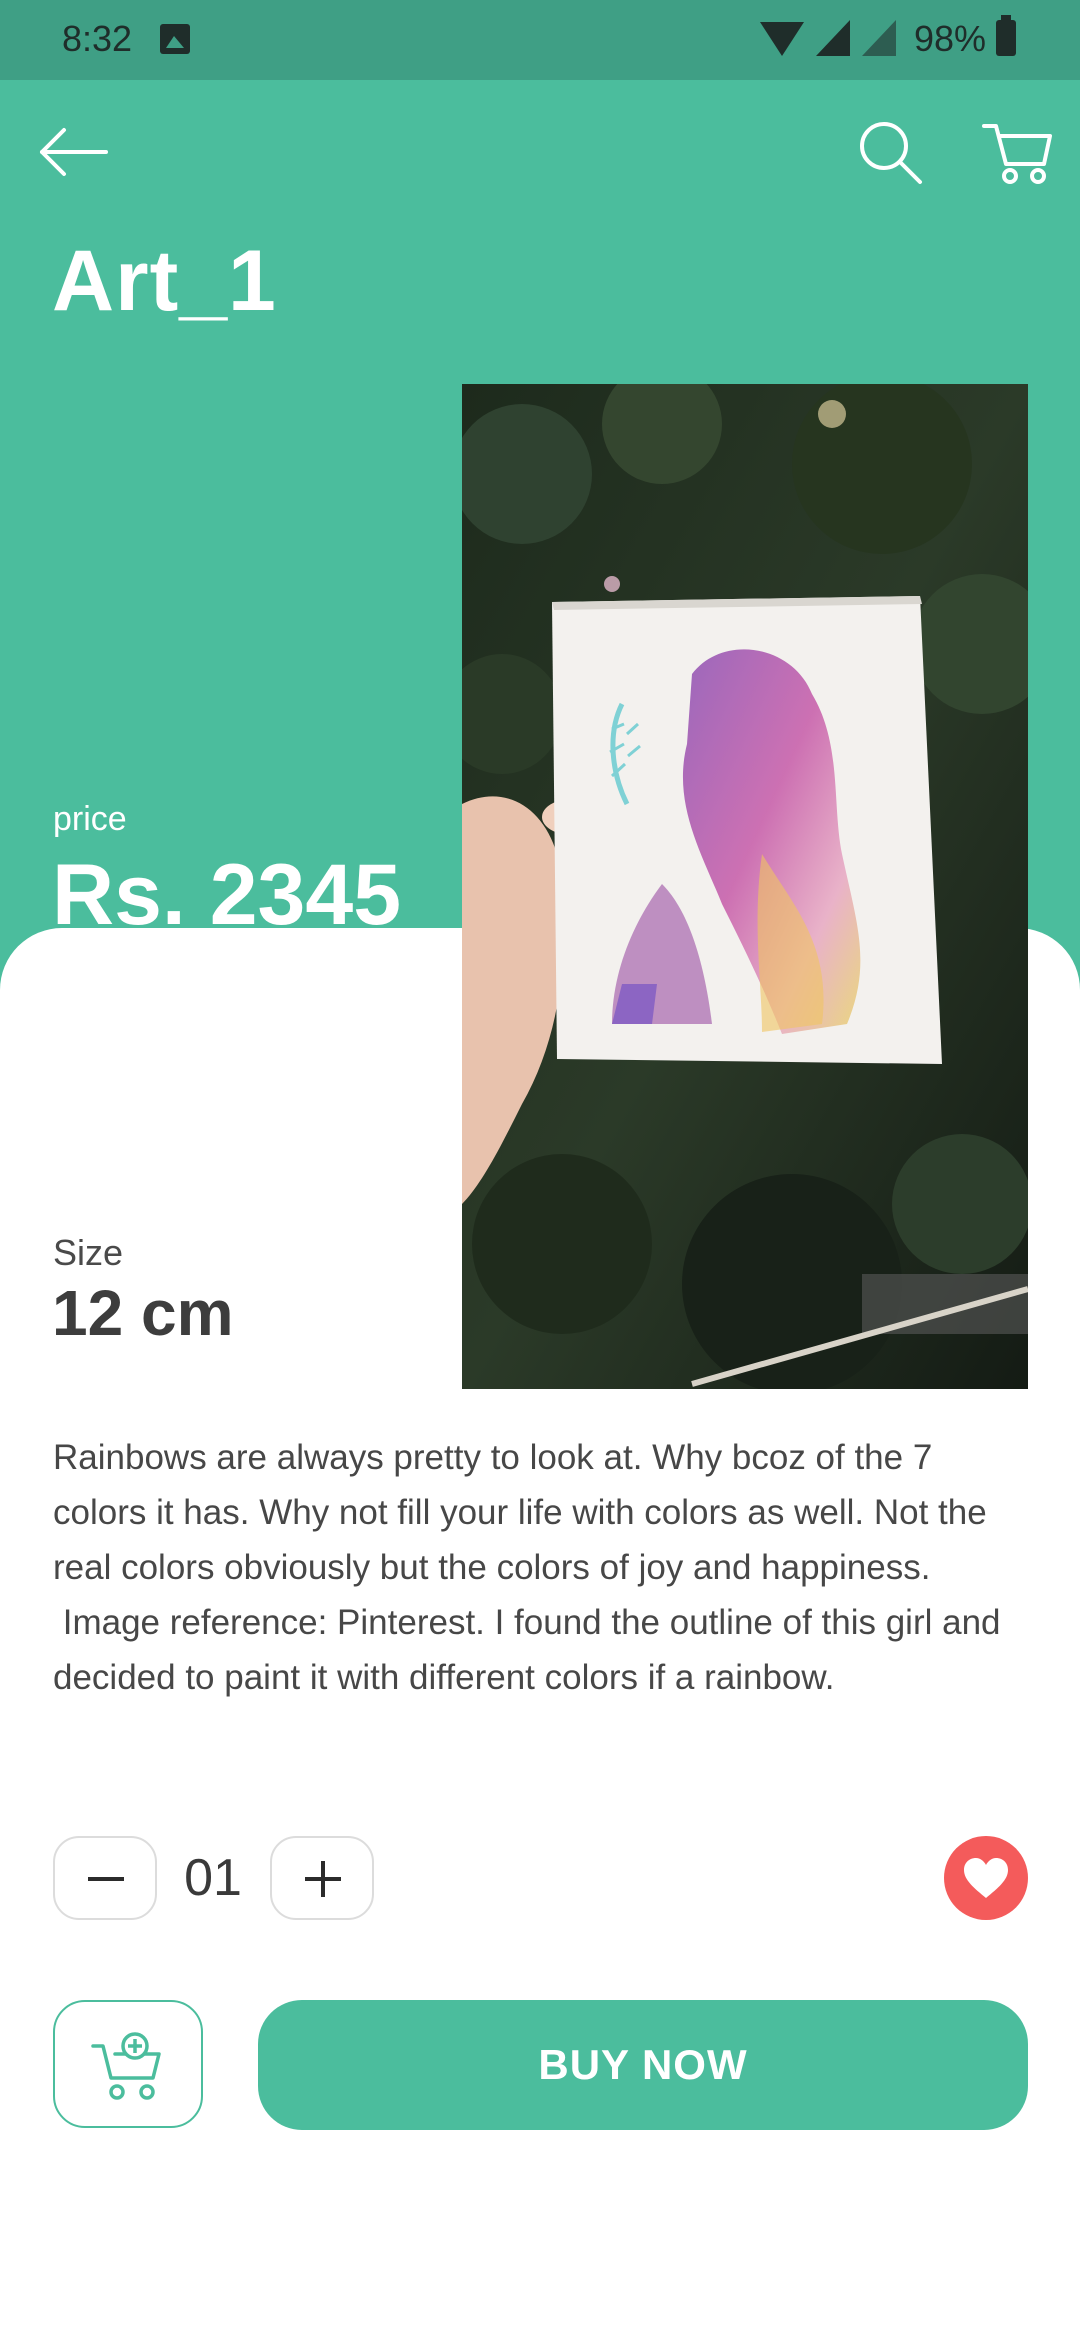 The width and height of the screenshot is (1080, 2340). Describe the element at coordinates (833, 38) in the screenshot. I see `signal-icon` at that location.